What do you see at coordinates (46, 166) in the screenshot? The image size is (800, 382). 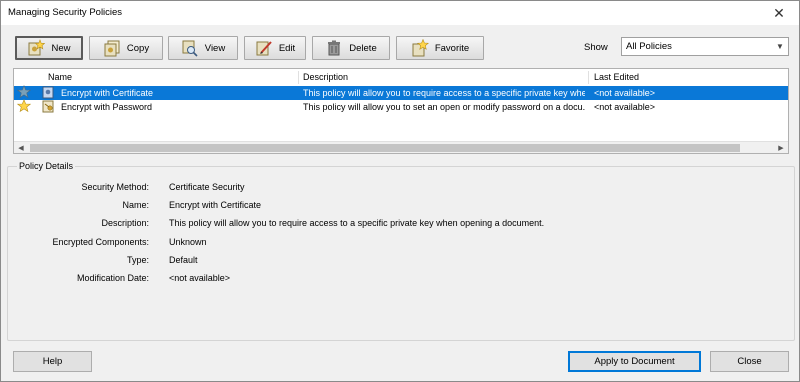 I see `policy-details-title: Policy Details` at bounding box center [46, 166].